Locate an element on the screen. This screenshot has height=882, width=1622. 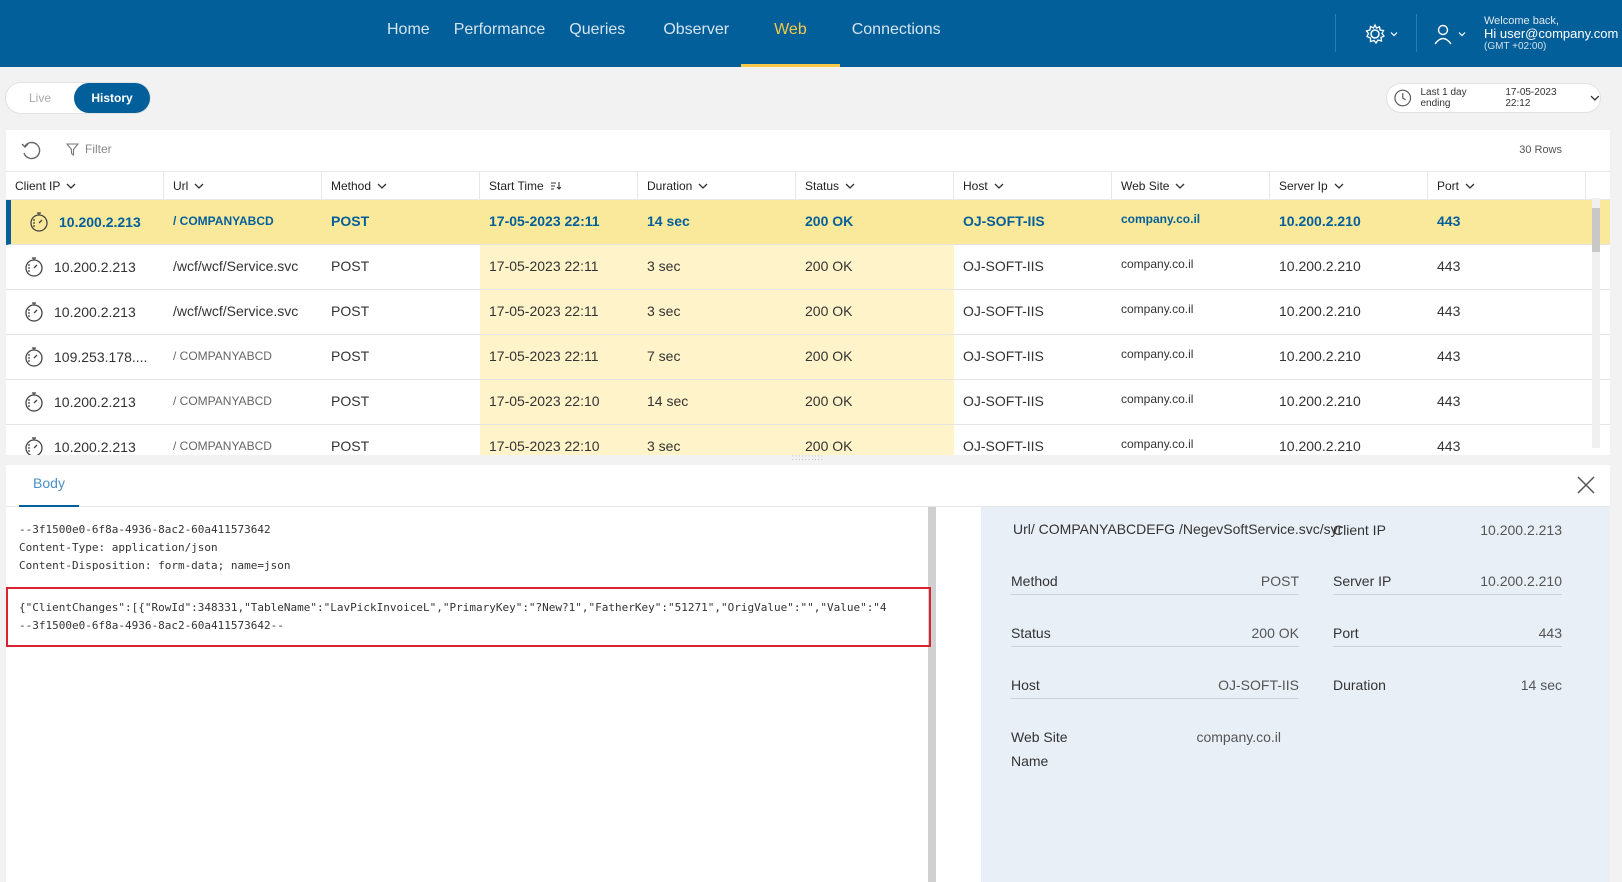
table-scrollbar is located at coordinates (1596, 323).